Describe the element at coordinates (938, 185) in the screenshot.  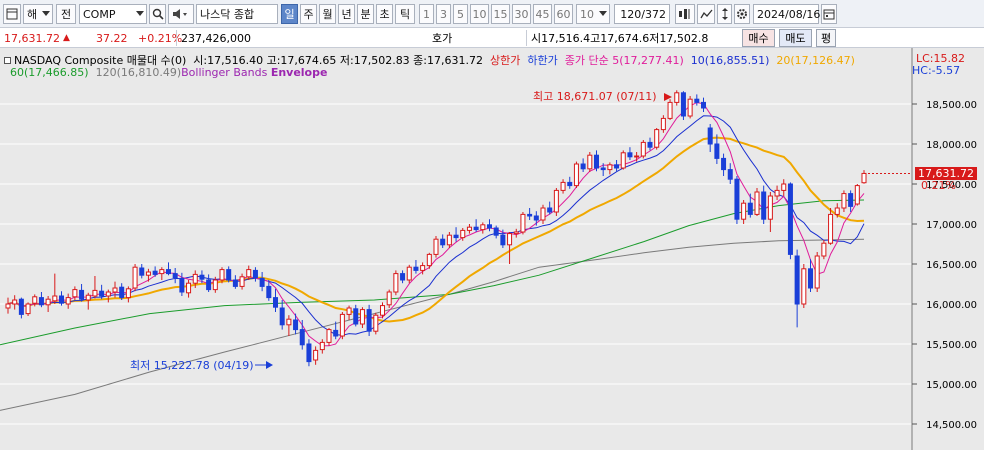
I see `current-pct-tag: 0.21%` at that location.